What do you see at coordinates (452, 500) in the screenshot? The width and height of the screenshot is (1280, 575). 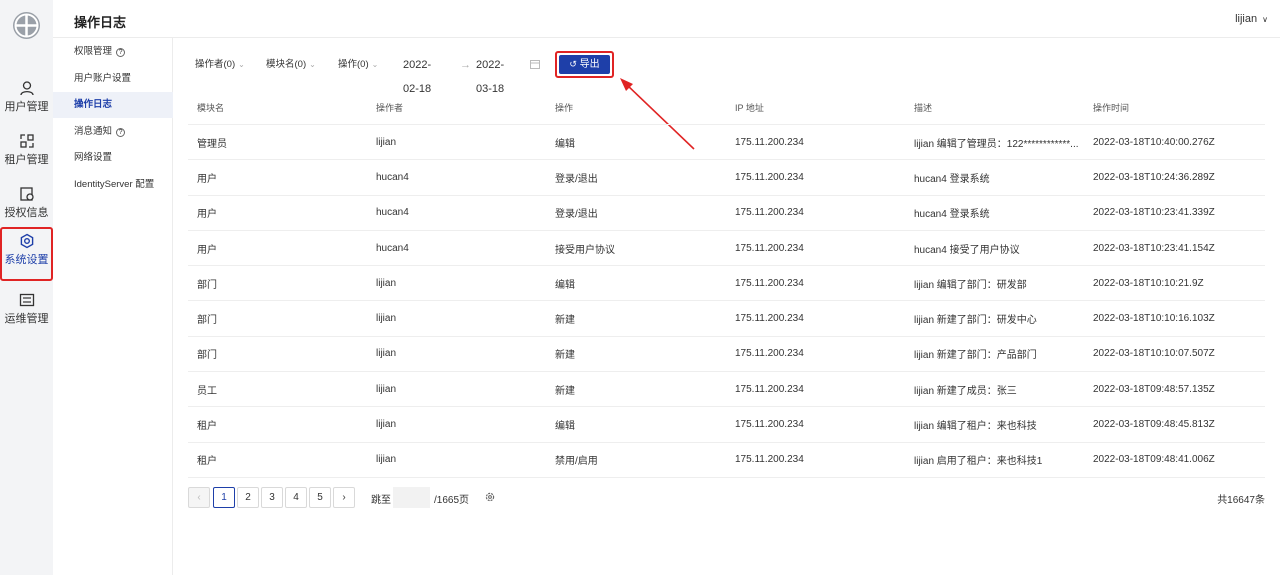 I see `total-pages: /1665页` at bounding box center [452, 500].